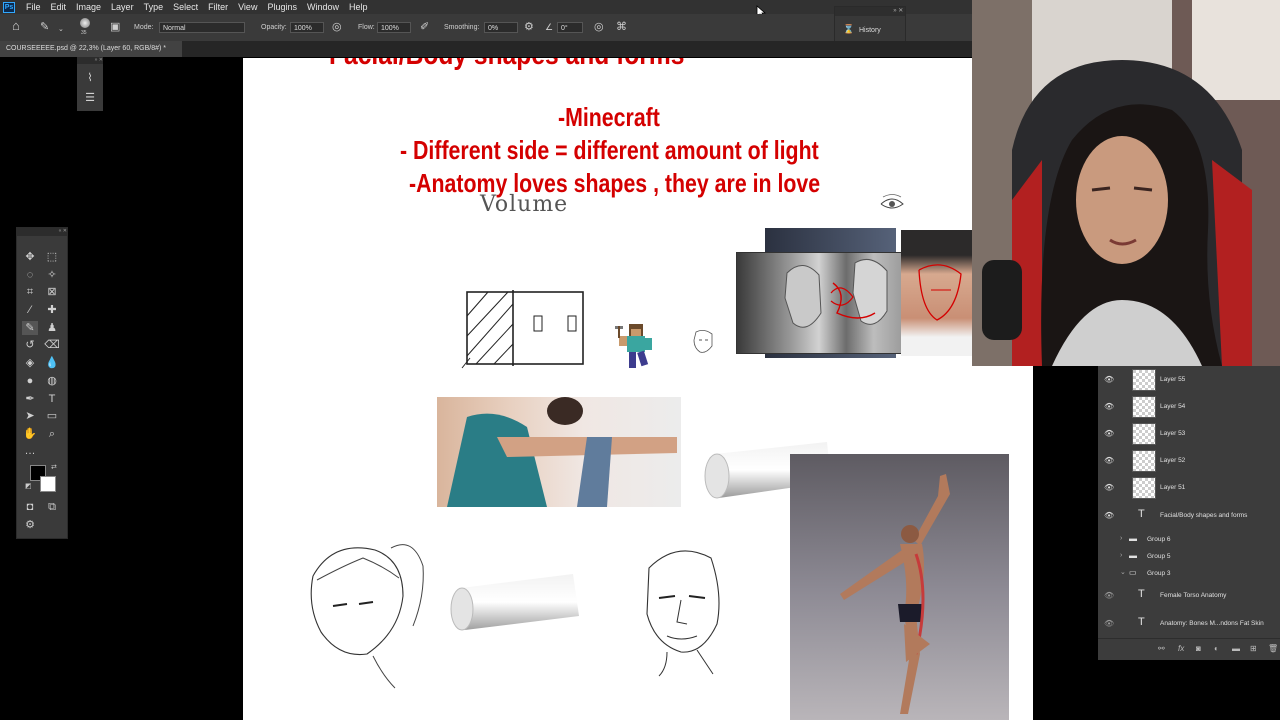 This screenshot has width=1280, height=720. Describe the element at coordinates (367, 616) in the screenshot. I see `girl-face-sketch` at that location.